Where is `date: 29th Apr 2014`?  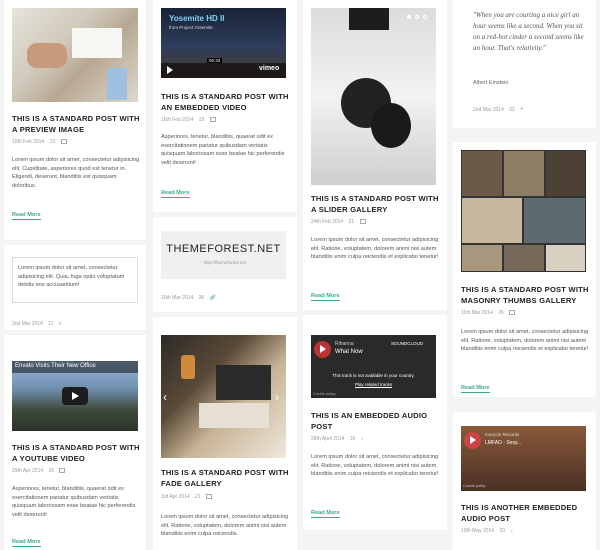
date: 29th Apr 2014 is located at coordinates (28, 471).